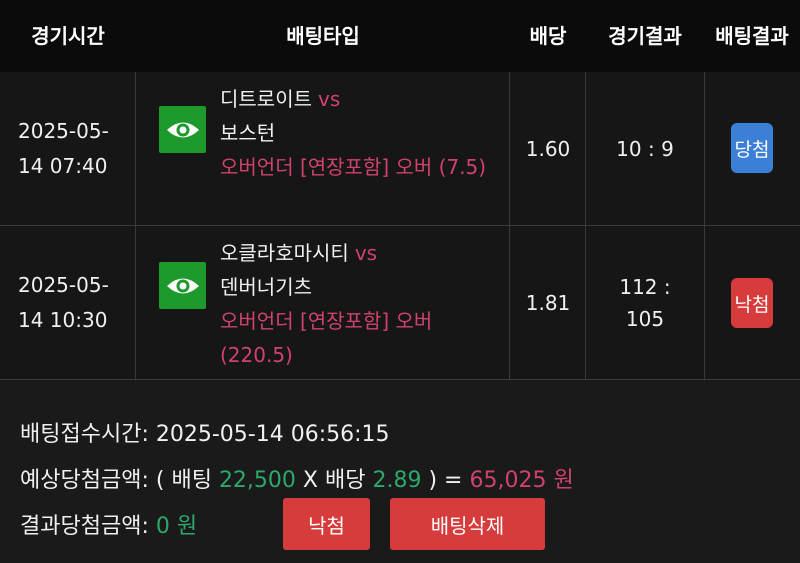 This screenshot has height=563, width=800. Describe the element at coordinates (84, 480) in the screenshot. I see `expected-win-label: 예상당첨금액:` at that location.